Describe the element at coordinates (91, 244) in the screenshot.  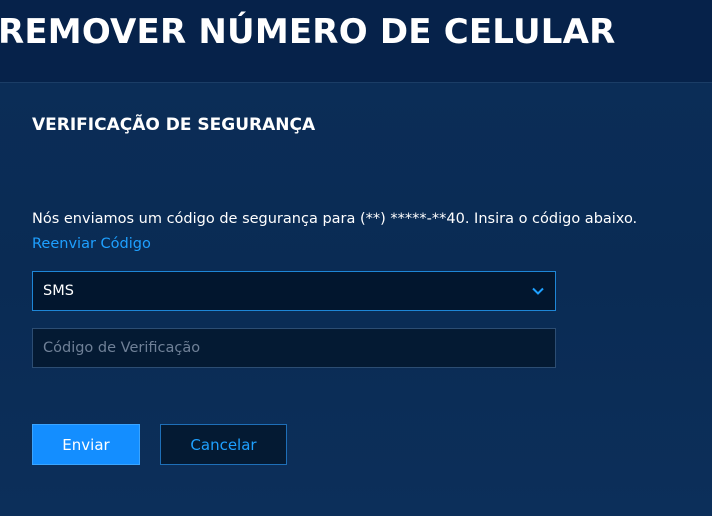
I see `resend-code-link: Reenviar Código` at that location.